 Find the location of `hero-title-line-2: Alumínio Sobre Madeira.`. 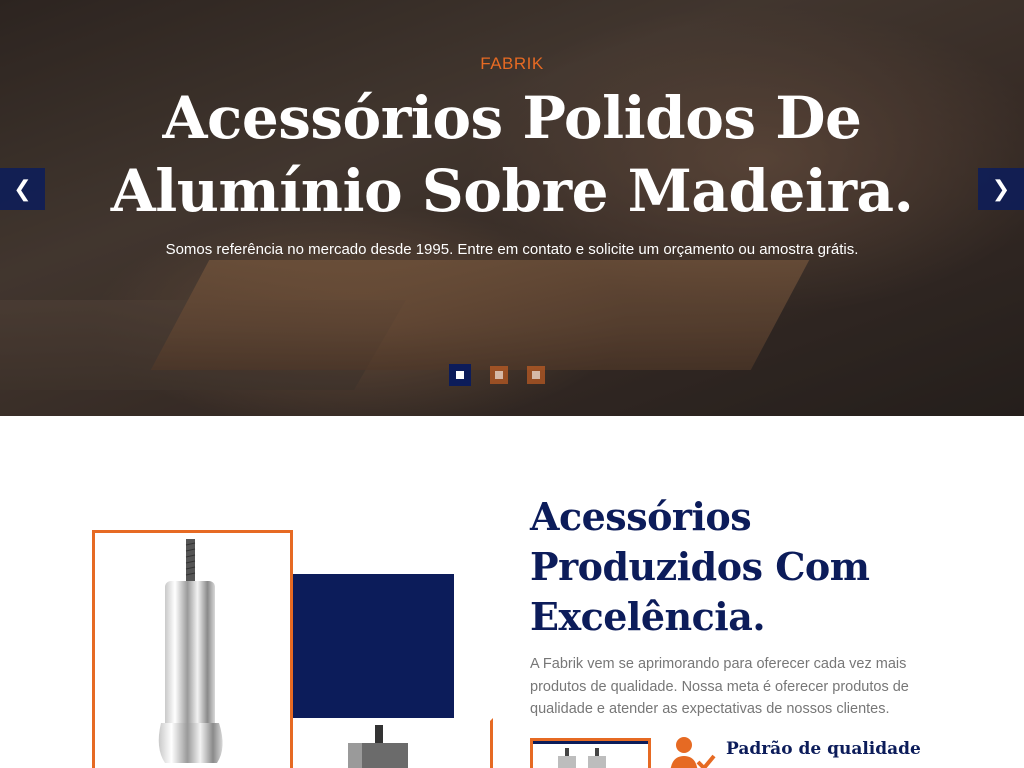

hero-title-line-2: Alumínio Sobre Madeira. is located at coordinates (512, 191).